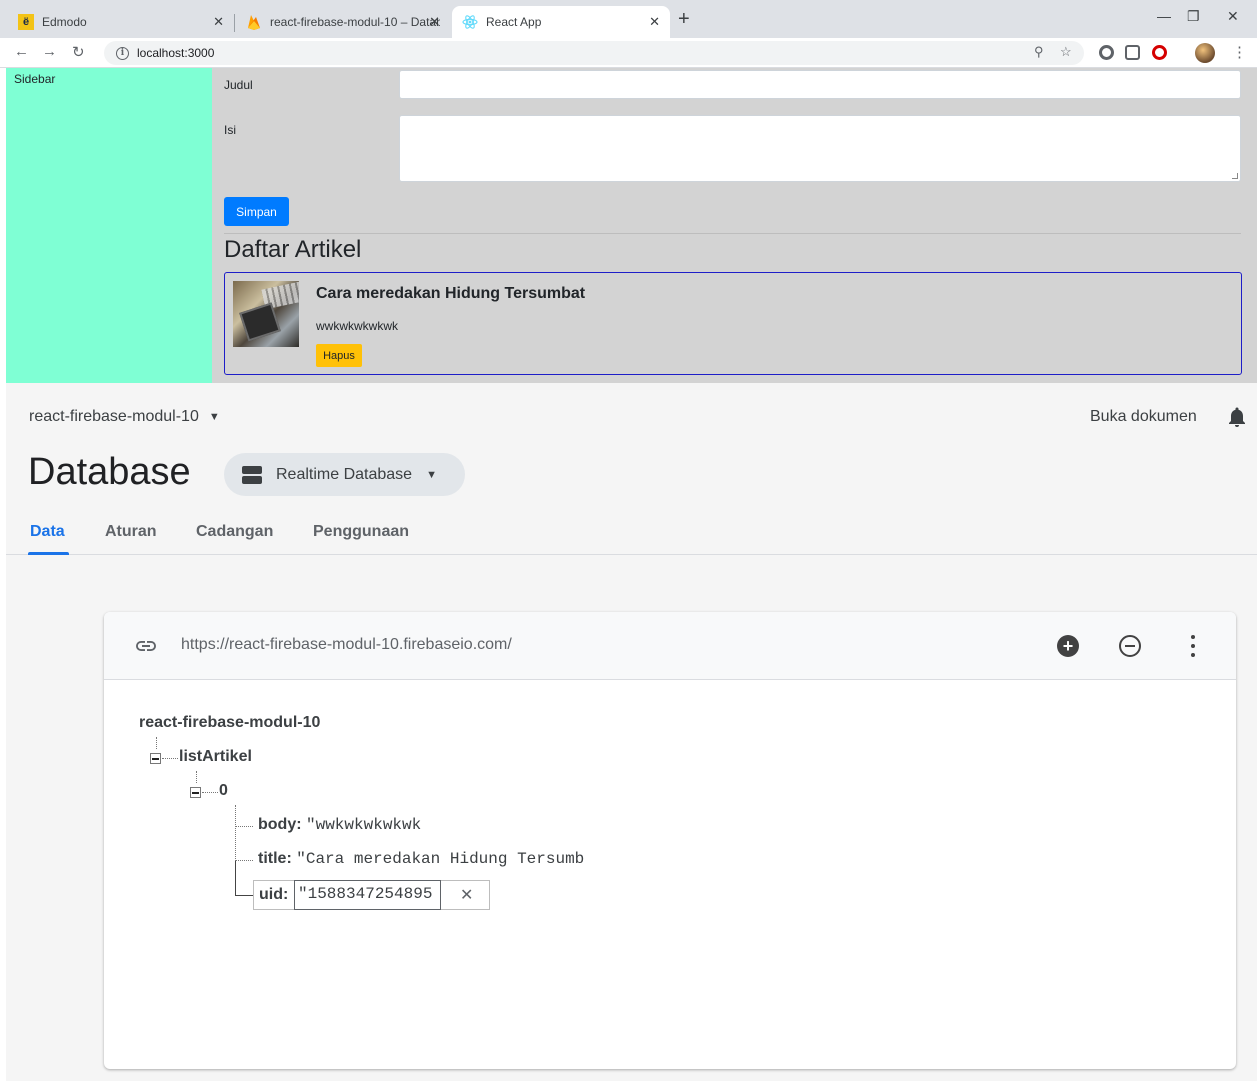 This screenshot has height=1081, width=1257. Describe the element at coordinates (256, 211) in the screenshot. I see `save-button: Simpan` at that location.